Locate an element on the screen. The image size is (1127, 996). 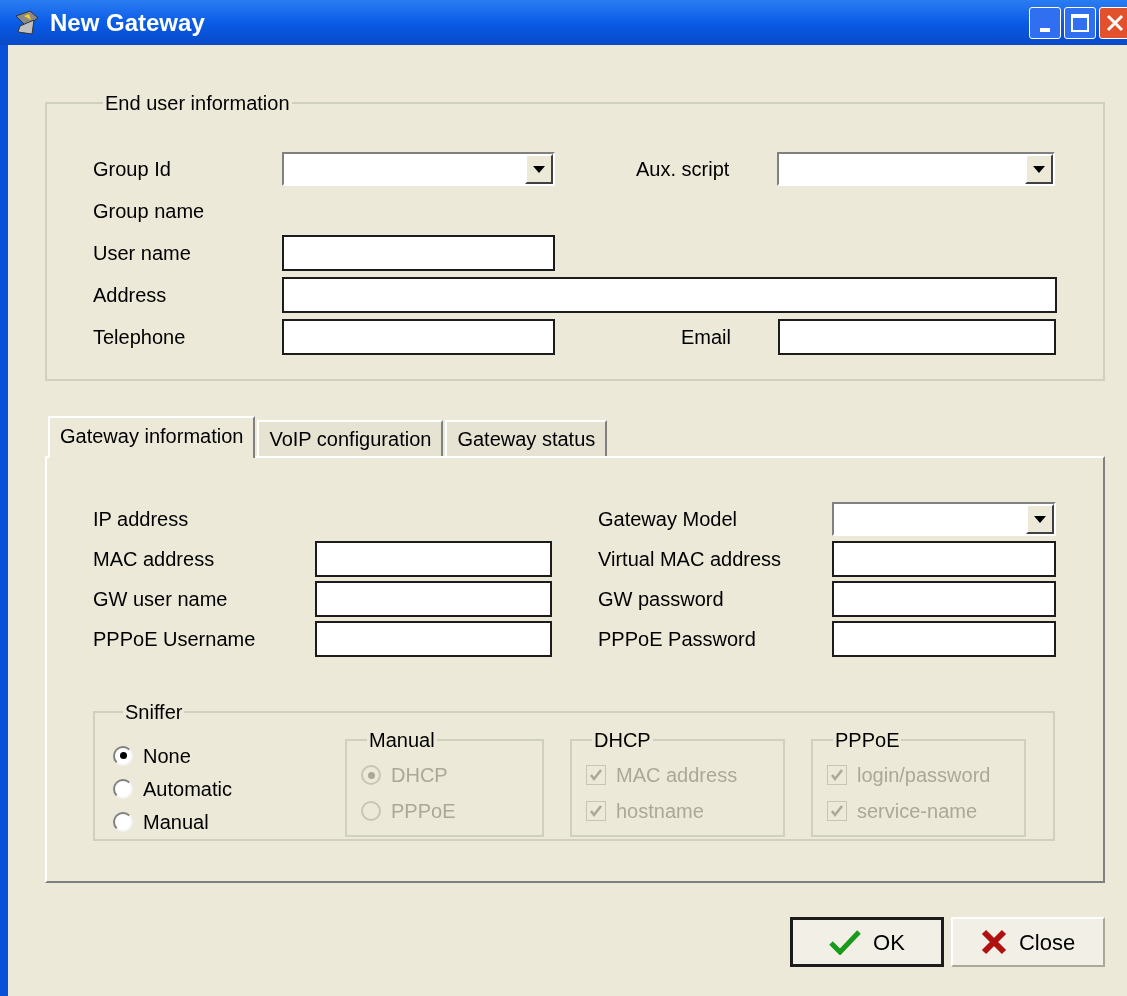
option-label: service-name is located at coordinates (917, 811).